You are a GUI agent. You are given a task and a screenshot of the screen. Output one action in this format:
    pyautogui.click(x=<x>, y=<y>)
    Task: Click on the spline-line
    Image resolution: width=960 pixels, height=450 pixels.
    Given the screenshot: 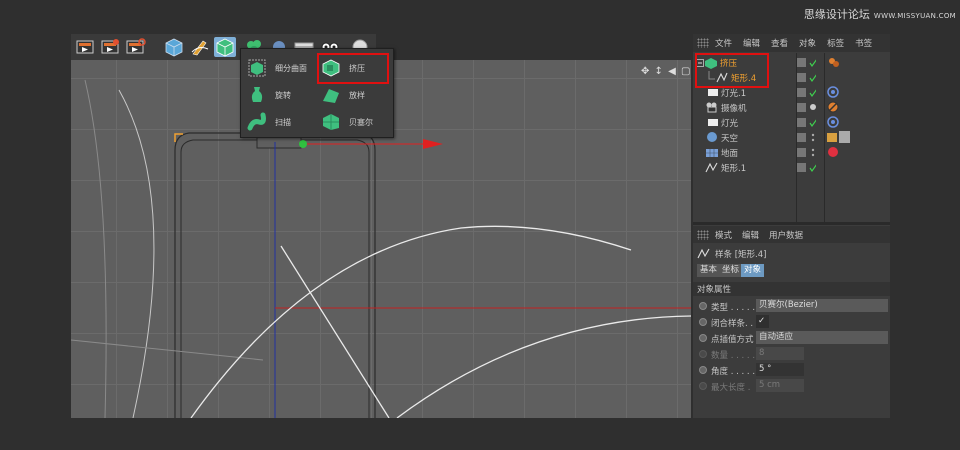 What is the action you would take?
    pyautogui.click(x=335, y=331)
    